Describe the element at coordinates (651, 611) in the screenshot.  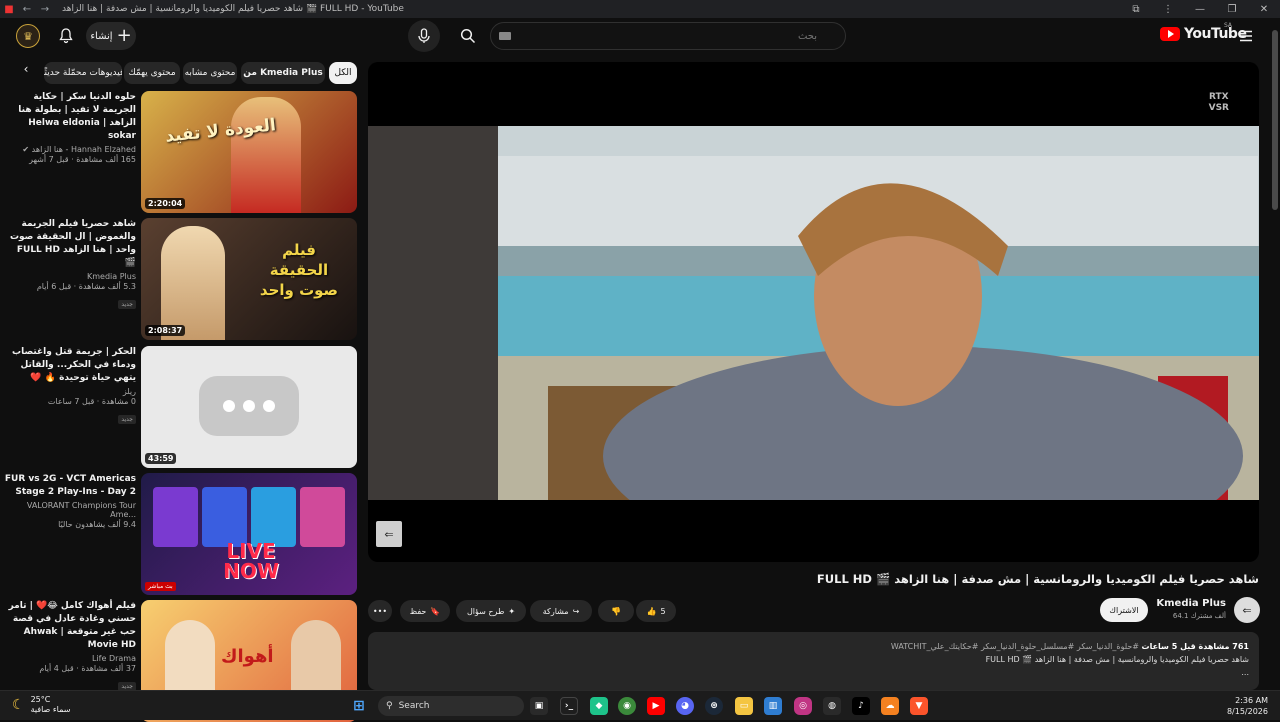
I see `thumbs-up-icon: 👍` at that location.